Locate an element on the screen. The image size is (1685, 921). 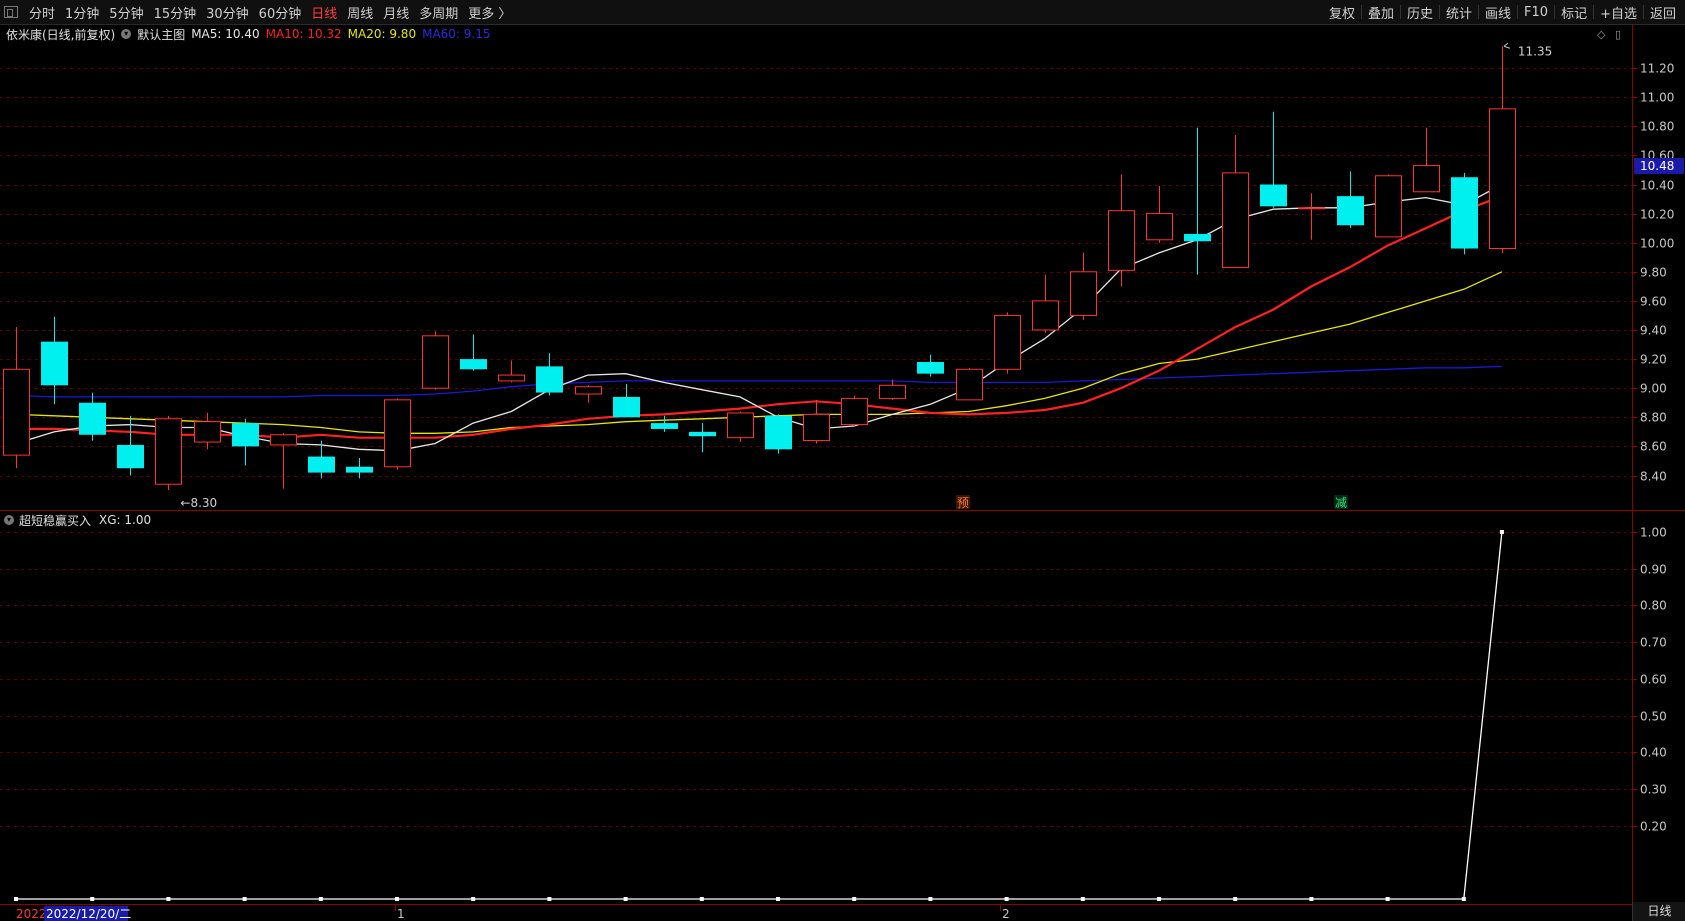
price-tick-label: 8.60 is located at coordinates (1653, 447).